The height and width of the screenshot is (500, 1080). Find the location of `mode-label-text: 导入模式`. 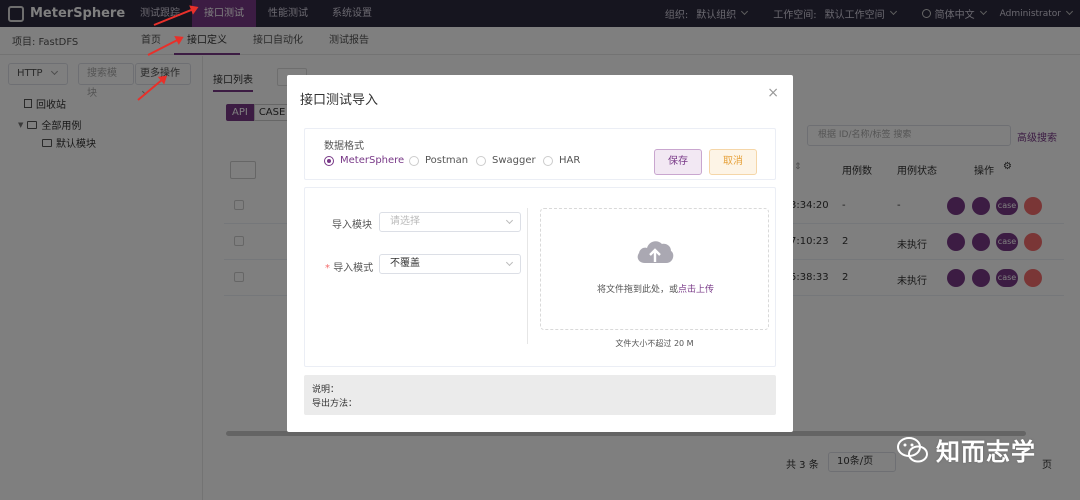

mode-label-text: 导入模式 is located at coordinates (353, 268).